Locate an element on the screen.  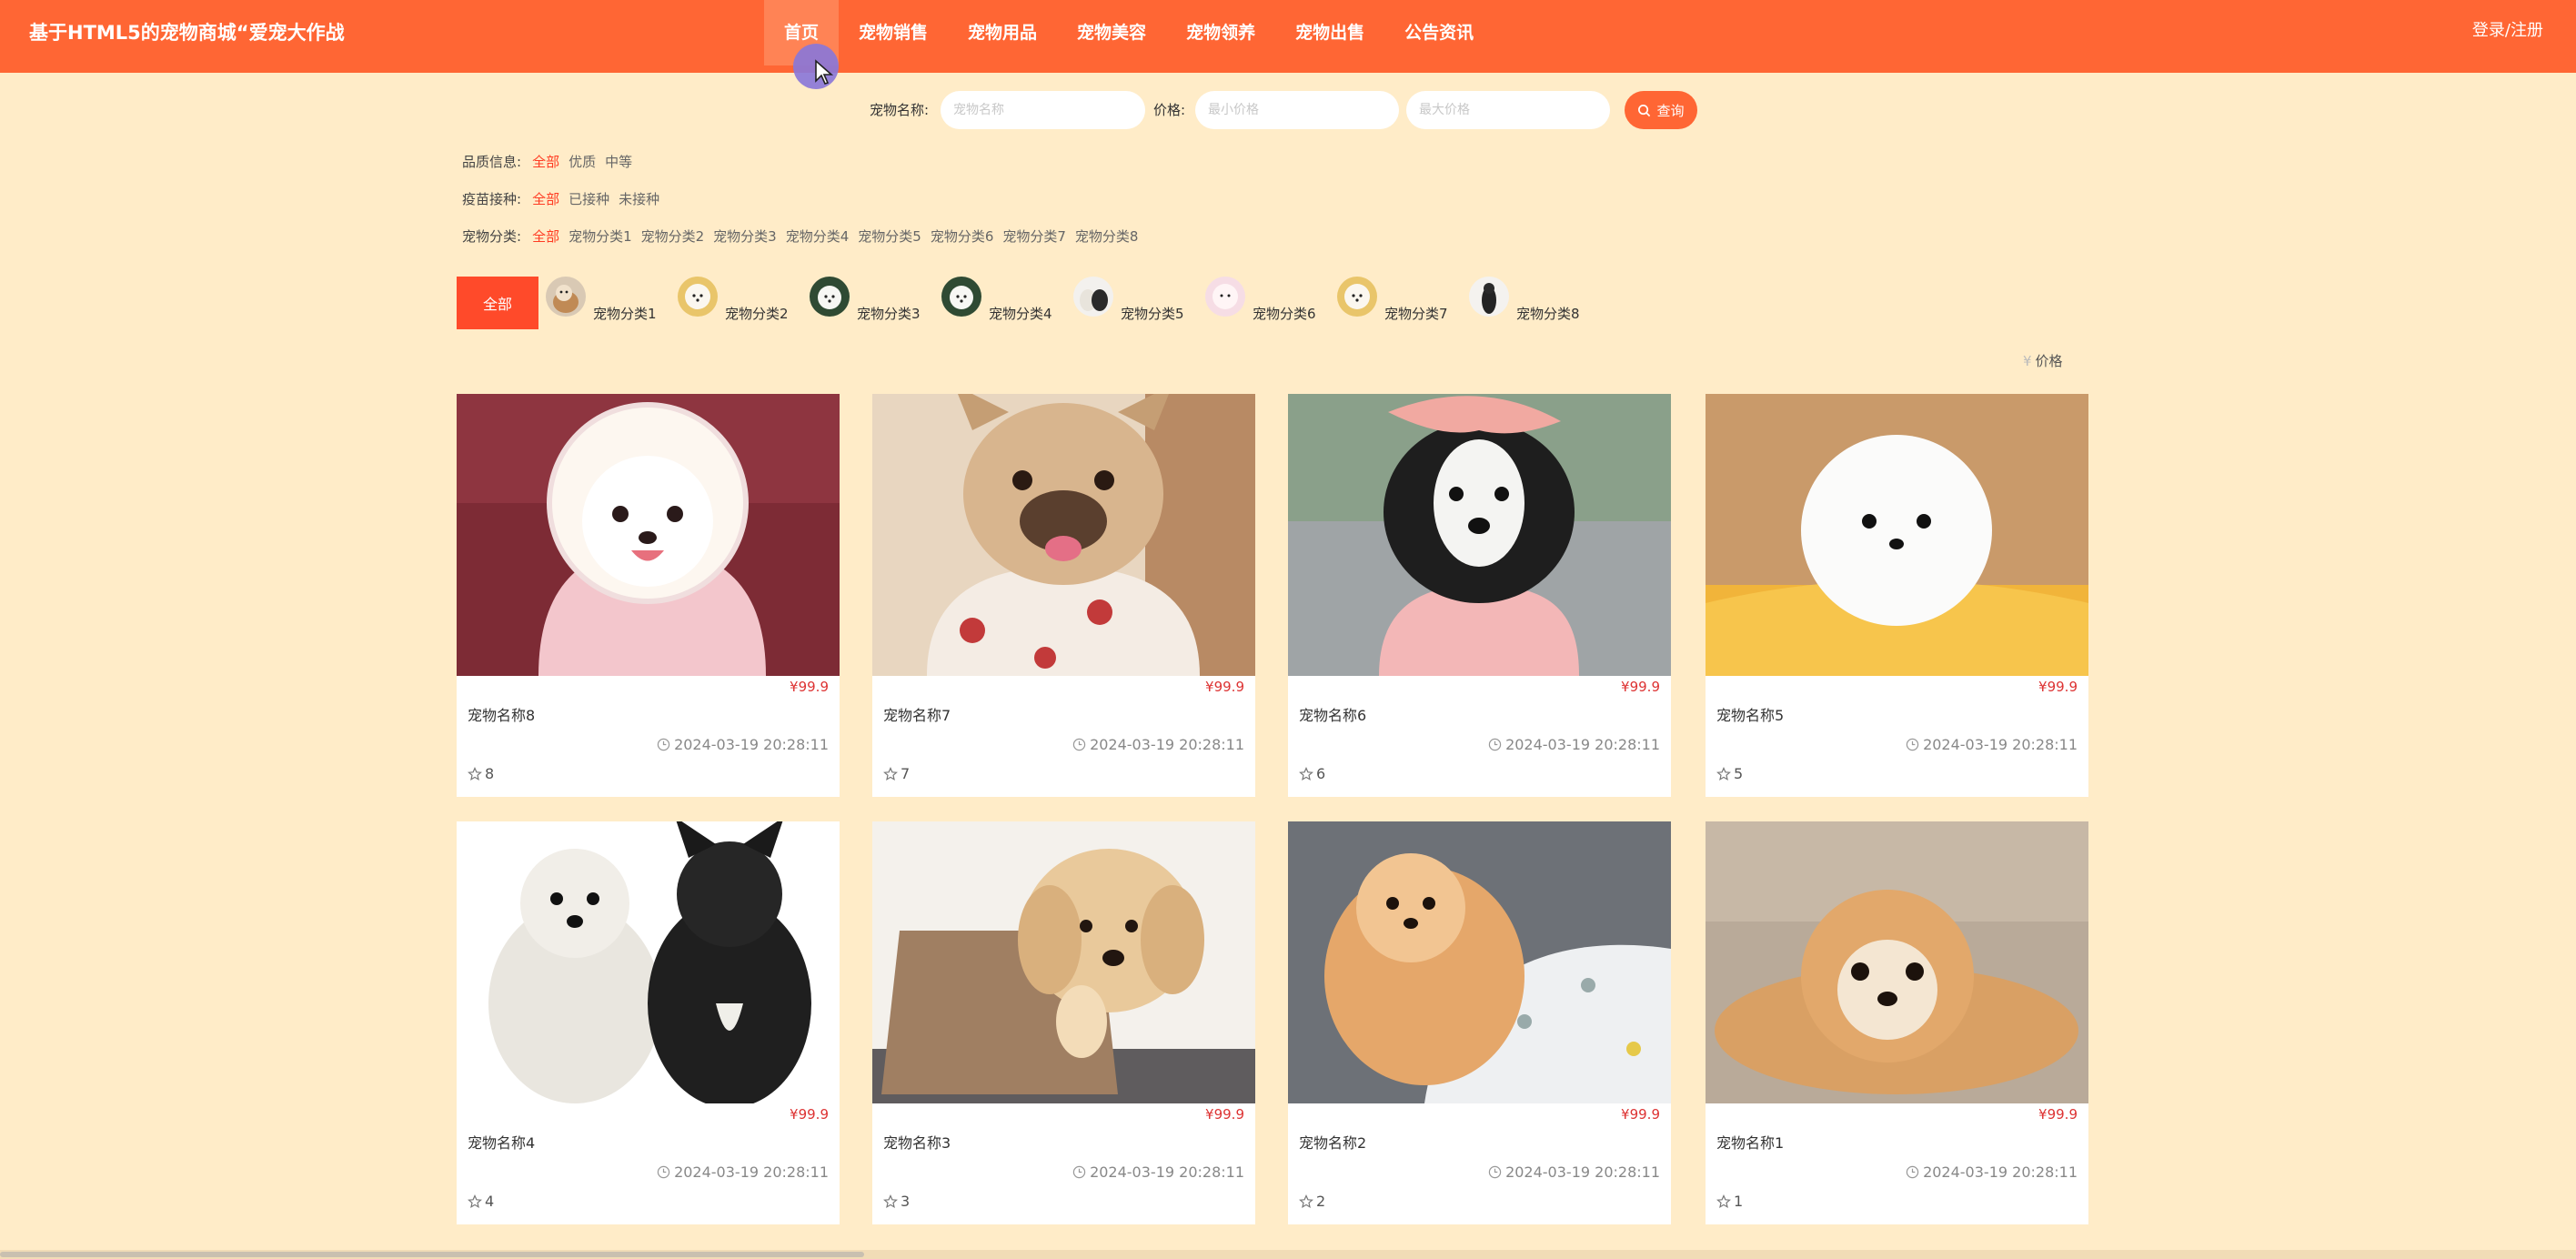
product-card: ¥99.9 宠物名称1 2024-03-19 20:28:11 1 is located at coordinates (1897, 1022).